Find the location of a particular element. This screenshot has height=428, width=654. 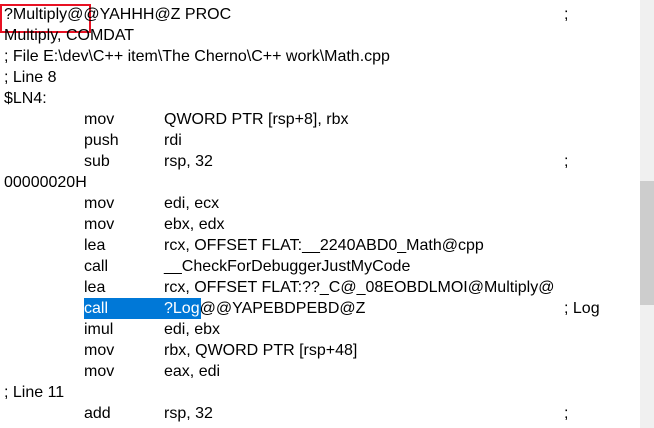

line-text: $LN4: is located at coordinates (25, 98).